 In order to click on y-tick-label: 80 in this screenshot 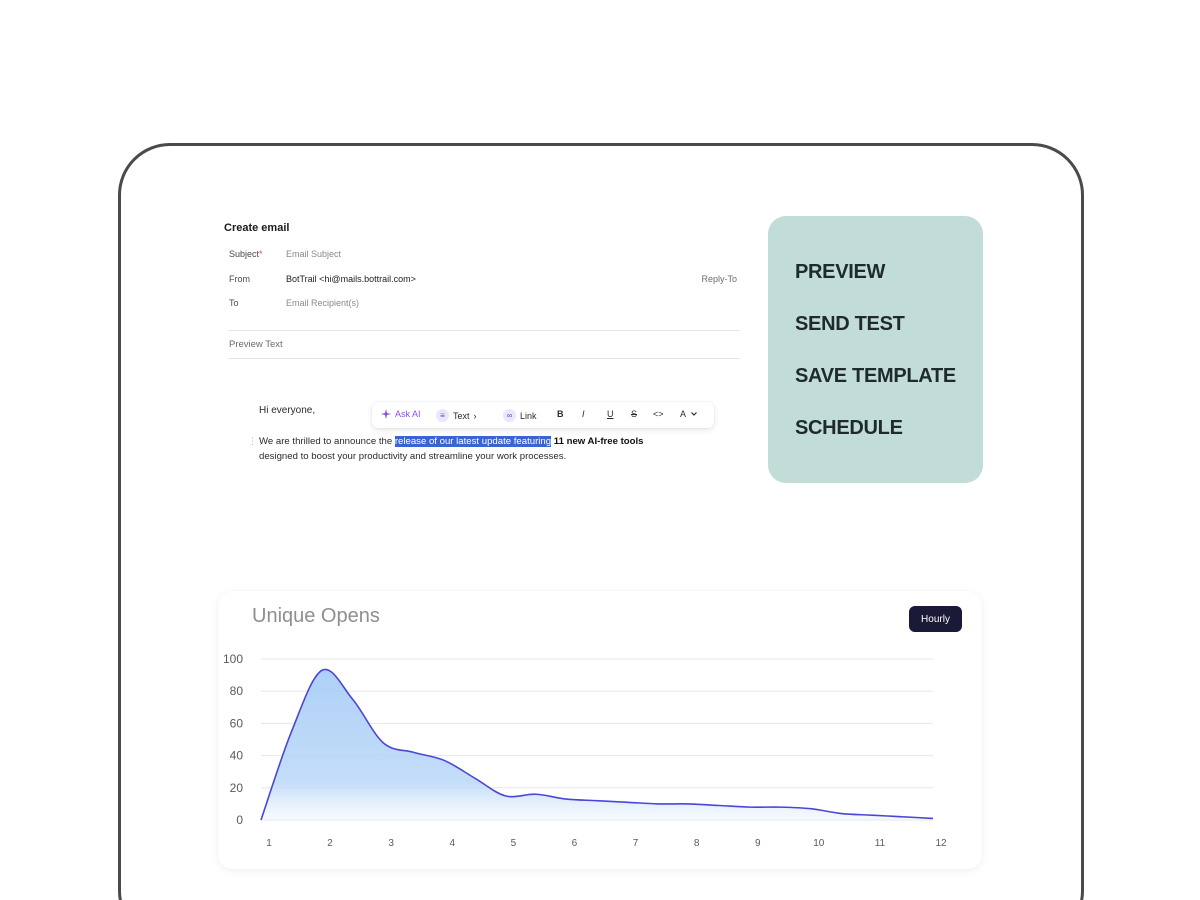, I will do `click(237, 691)`.